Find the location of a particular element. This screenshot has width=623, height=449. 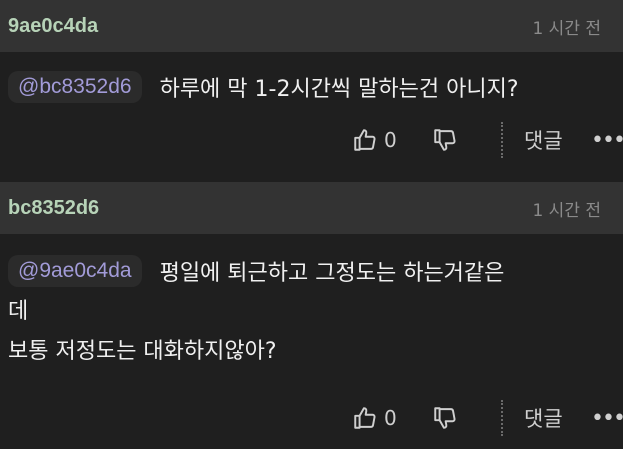

mention-tag: @bc8352d6 is located at coordinates (75, 87).